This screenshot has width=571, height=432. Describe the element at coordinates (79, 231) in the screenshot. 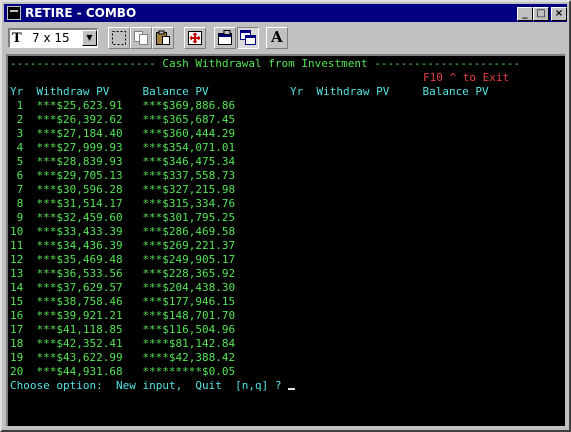

I see `row-withdraw-pv: ***$33,433.39` at that location.